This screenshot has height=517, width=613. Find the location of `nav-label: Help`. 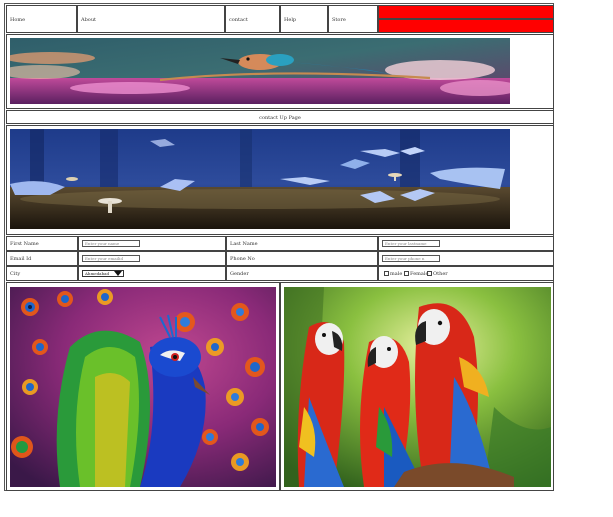

nav-label: Help is located at coordinates (290, 20).